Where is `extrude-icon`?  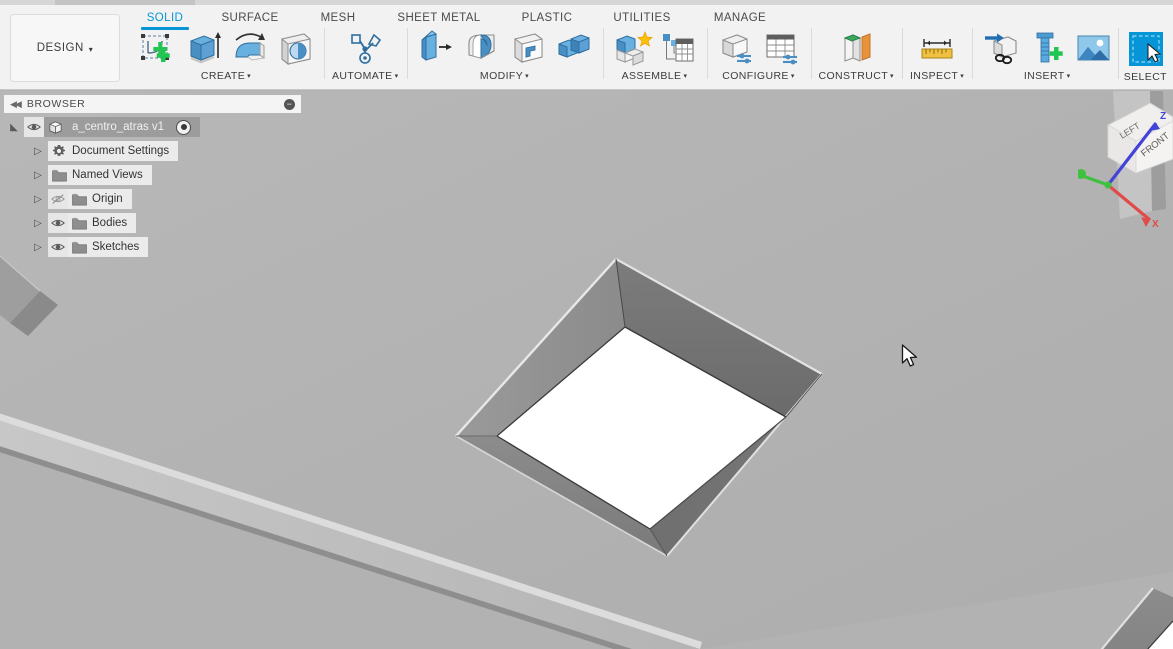 extrude-icon is located at coordinates (203, 48).